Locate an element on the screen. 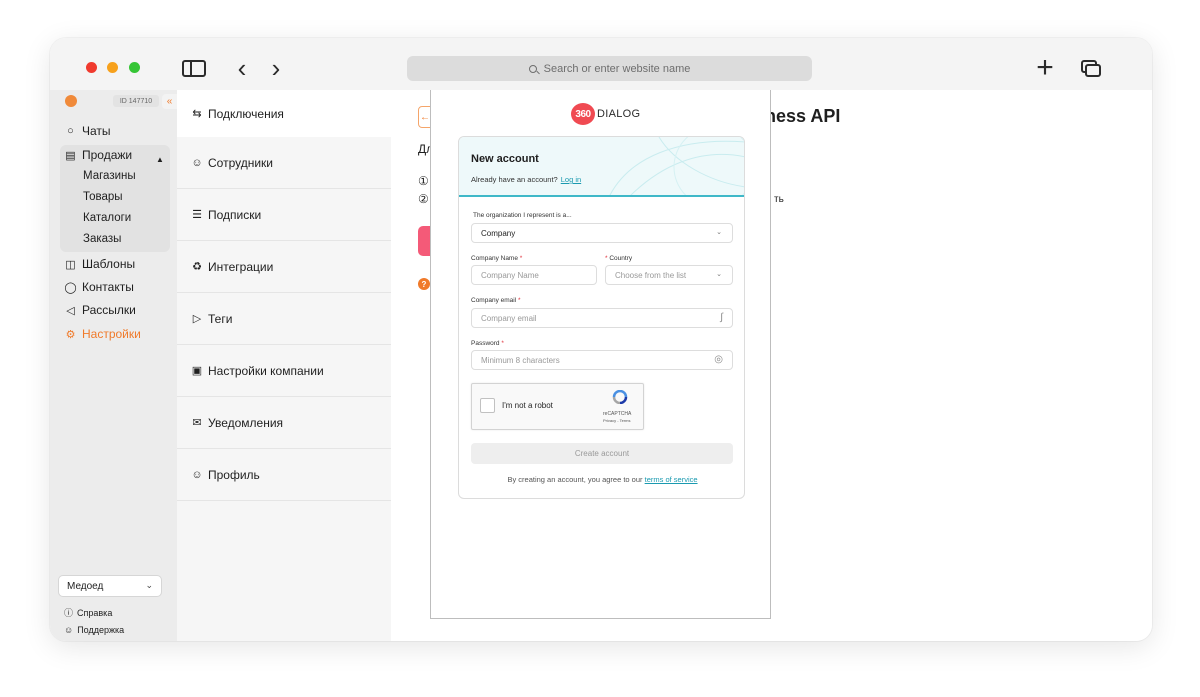 This screenshot has width=1200, height=697. account-id-badge: ID 147710 is located at coordinates (136, 101).